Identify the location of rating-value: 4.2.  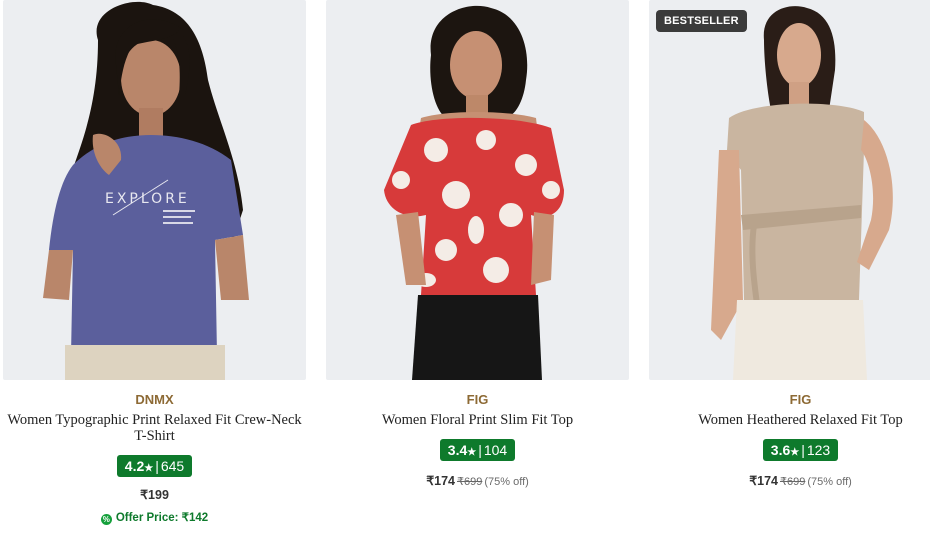
(134, 466).